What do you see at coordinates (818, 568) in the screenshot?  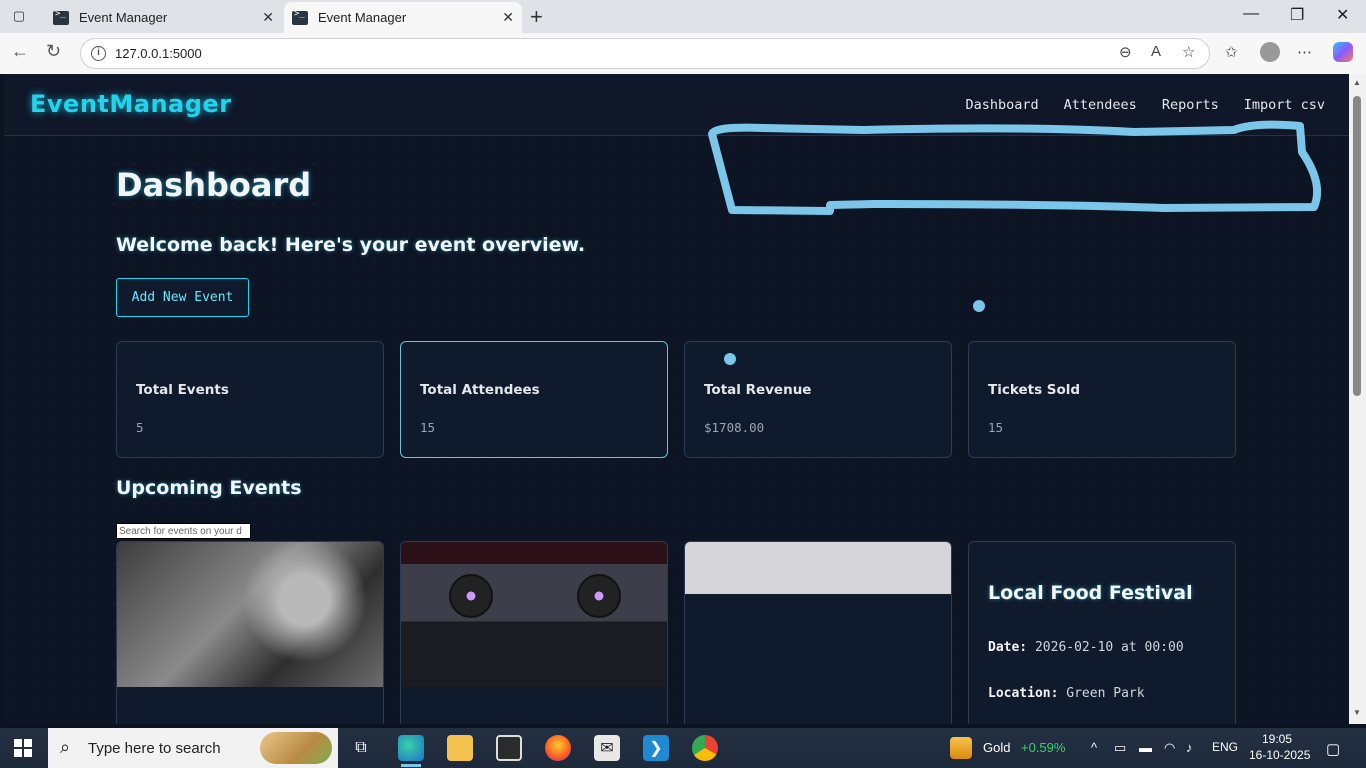 I see `event-photo` at bounding box center [818, 568].